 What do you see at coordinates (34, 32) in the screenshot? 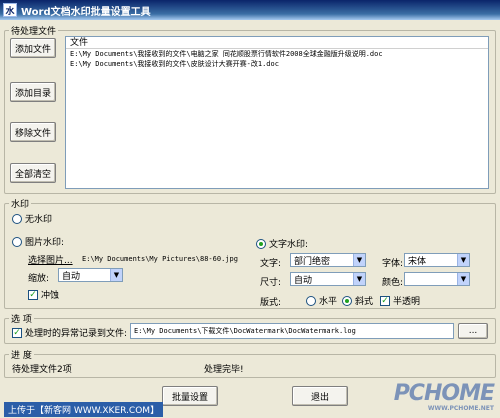
I see `pending-files-legend: 待处理文件` at bounding box center [34, 32].